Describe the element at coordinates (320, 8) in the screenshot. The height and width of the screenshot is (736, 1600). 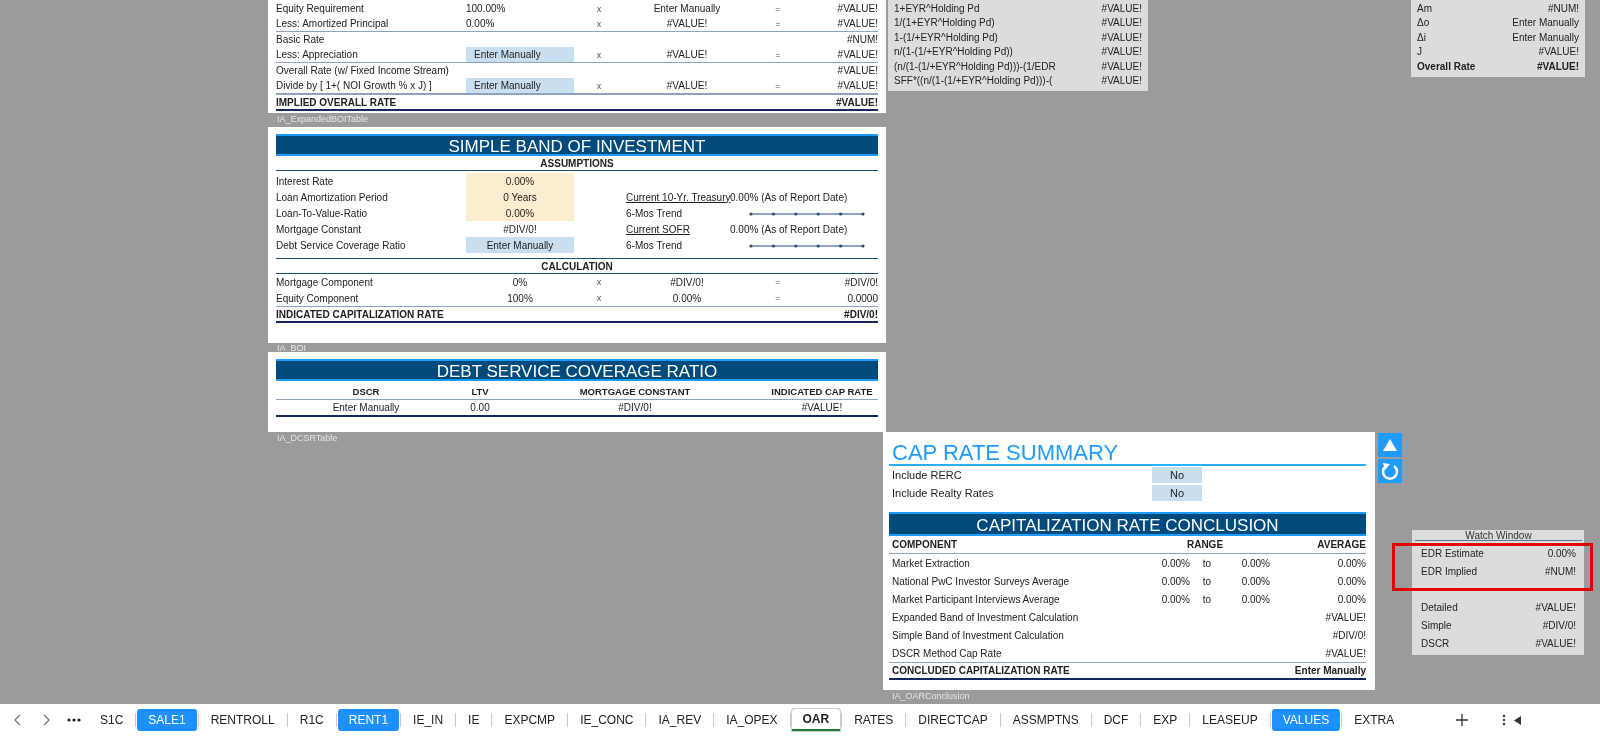
I see `row-label: Equity Requirement` at that location.